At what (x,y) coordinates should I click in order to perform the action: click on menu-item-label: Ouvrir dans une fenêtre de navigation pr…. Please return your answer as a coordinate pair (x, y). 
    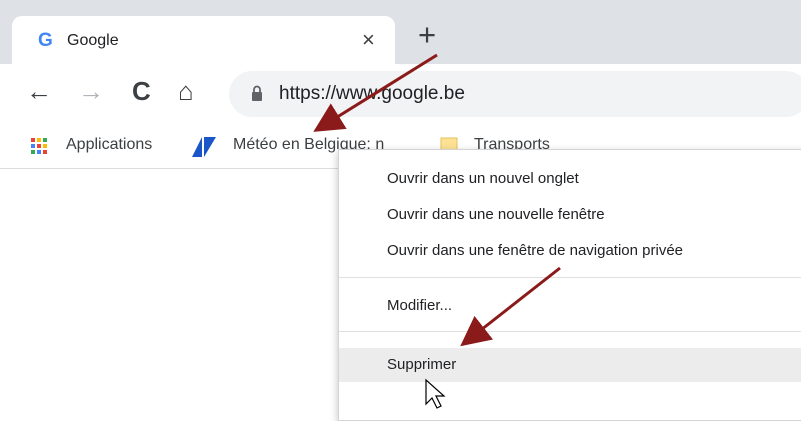
    Looking at the image, I should click on (535, 250).